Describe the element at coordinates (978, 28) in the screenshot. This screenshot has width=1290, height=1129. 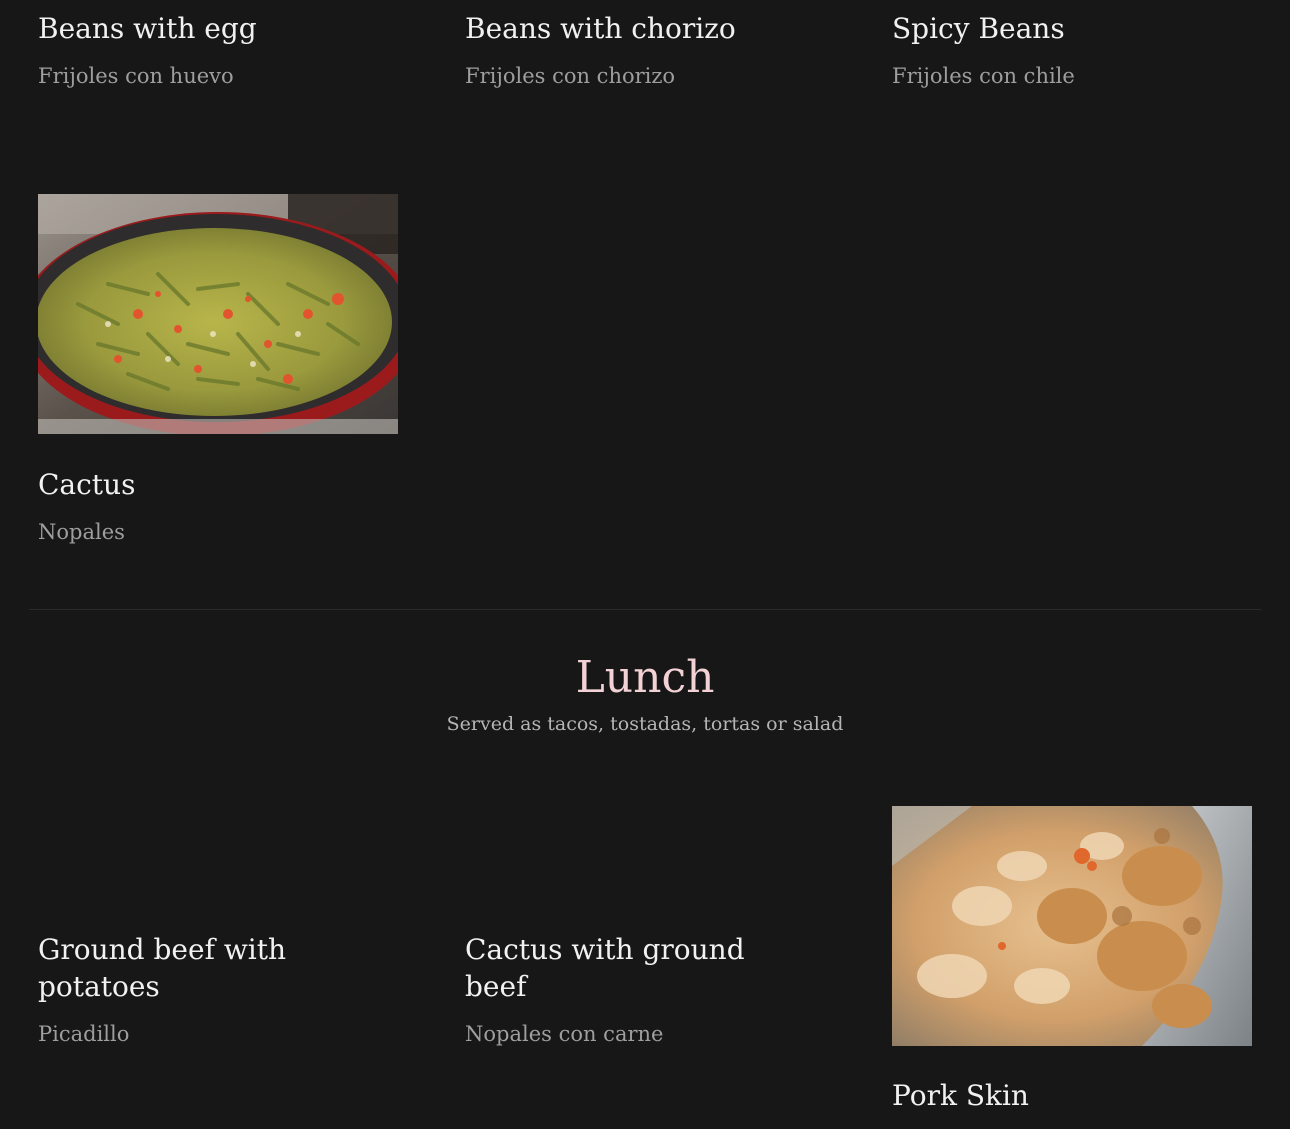
I see `item-title: Spicy Beans` at that location.